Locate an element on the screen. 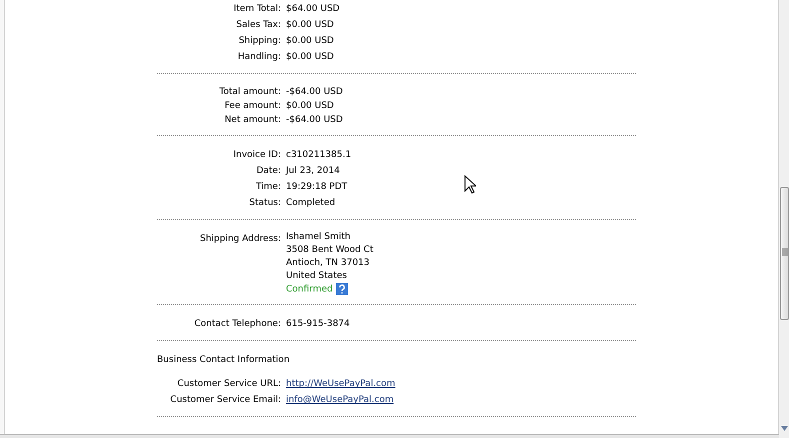 The image size is (789, 438). field-label: Contact Telephone: is located at coordinates (237, 325).